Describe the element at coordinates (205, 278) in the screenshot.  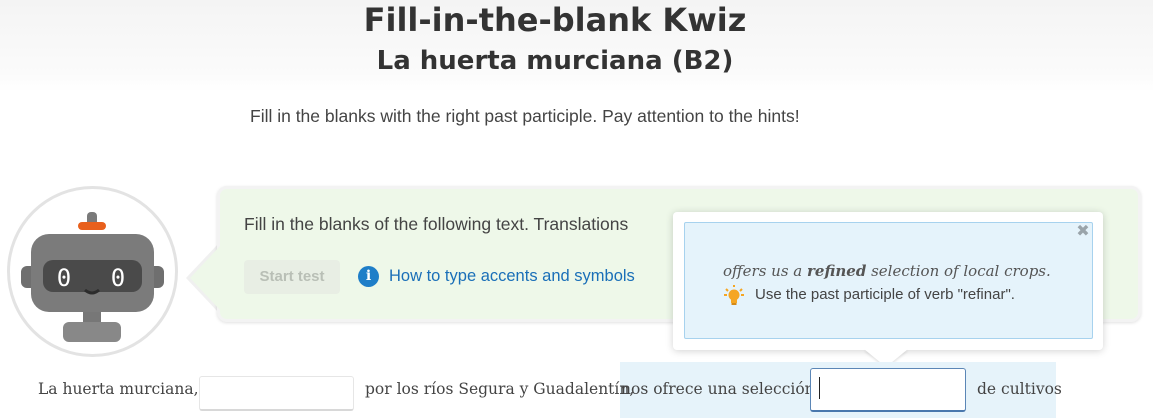
I see `panel-pointer` at that location.